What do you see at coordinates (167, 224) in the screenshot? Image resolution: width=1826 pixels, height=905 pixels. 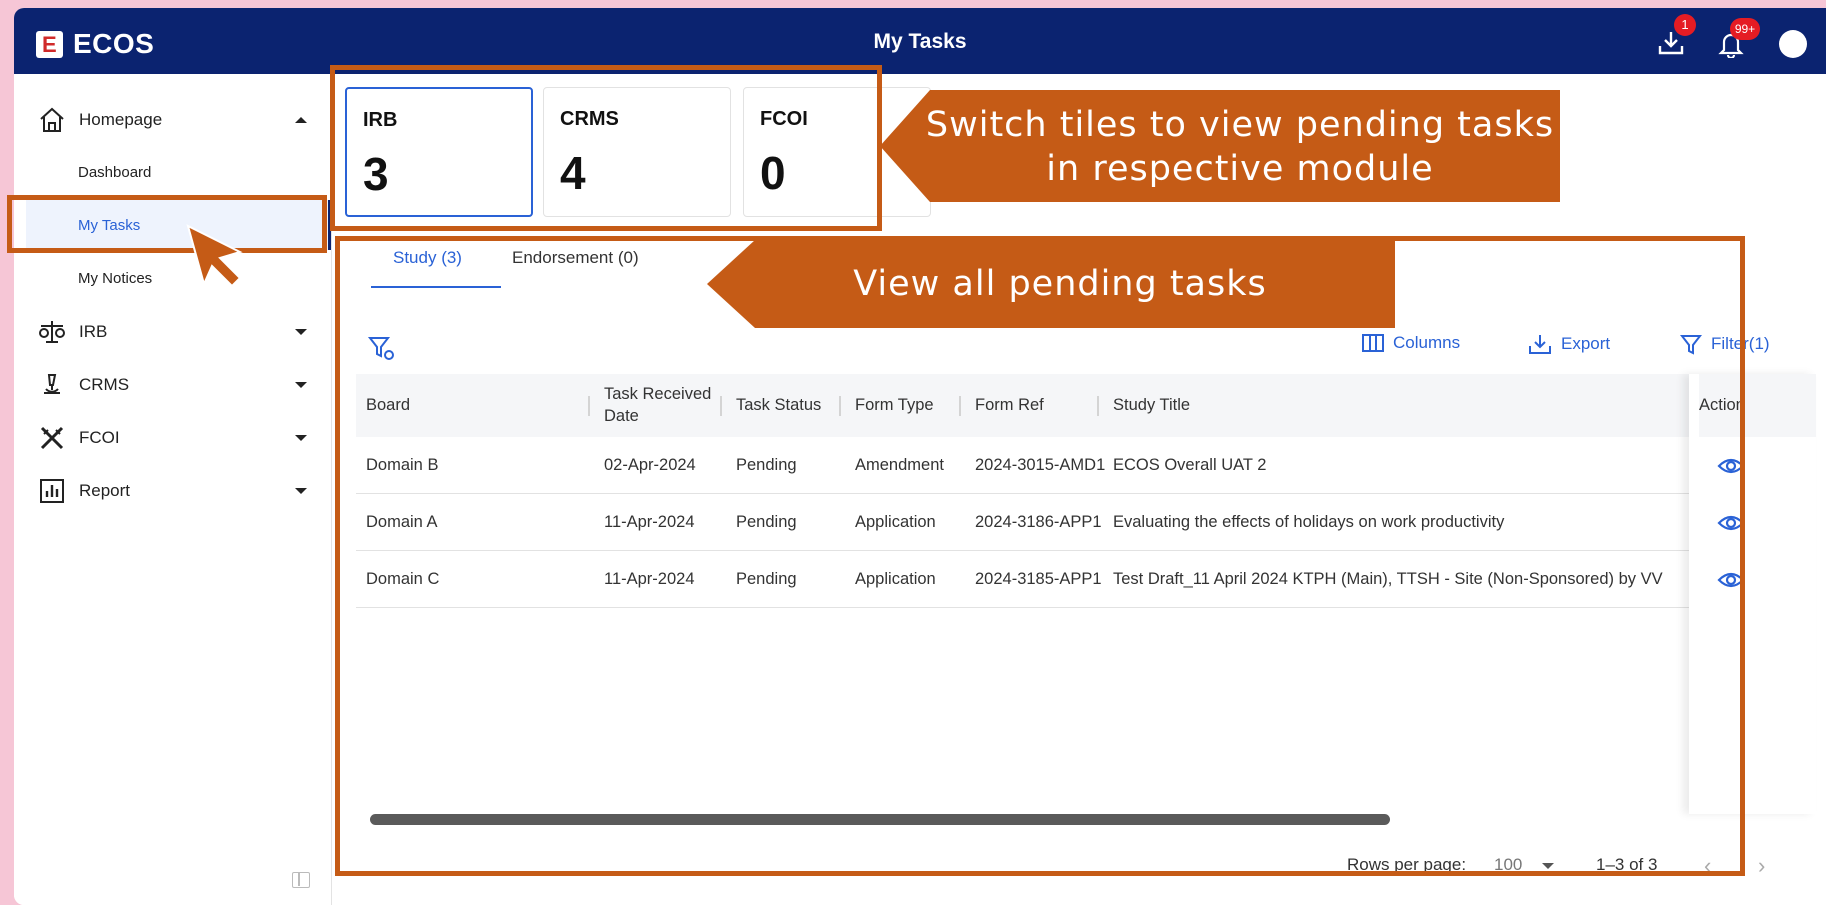 I see `annotation-box-my-tasks` at bounding box center [167, 224].